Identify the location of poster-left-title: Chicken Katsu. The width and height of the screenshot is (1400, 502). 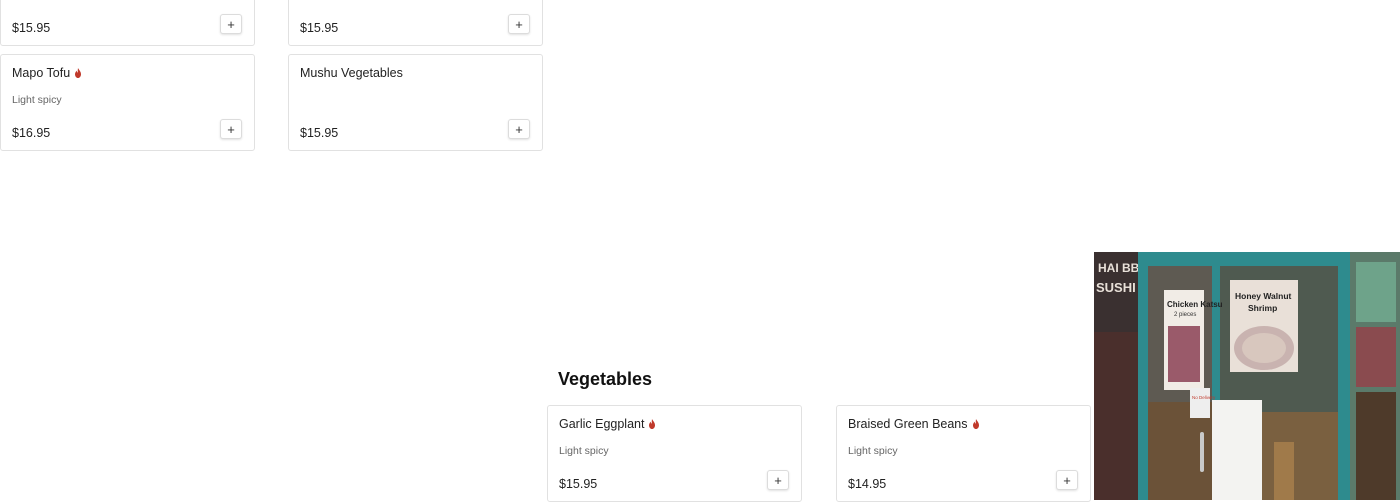
(1195, 304).